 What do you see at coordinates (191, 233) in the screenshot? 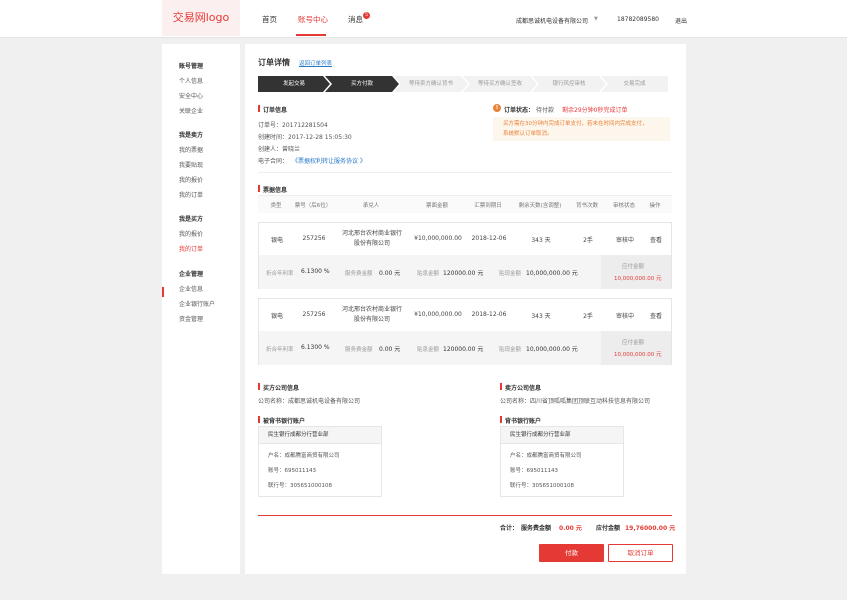
I see `sidebar-item-buyer-quotes: 我的报价` at bounding box center [191, 233].